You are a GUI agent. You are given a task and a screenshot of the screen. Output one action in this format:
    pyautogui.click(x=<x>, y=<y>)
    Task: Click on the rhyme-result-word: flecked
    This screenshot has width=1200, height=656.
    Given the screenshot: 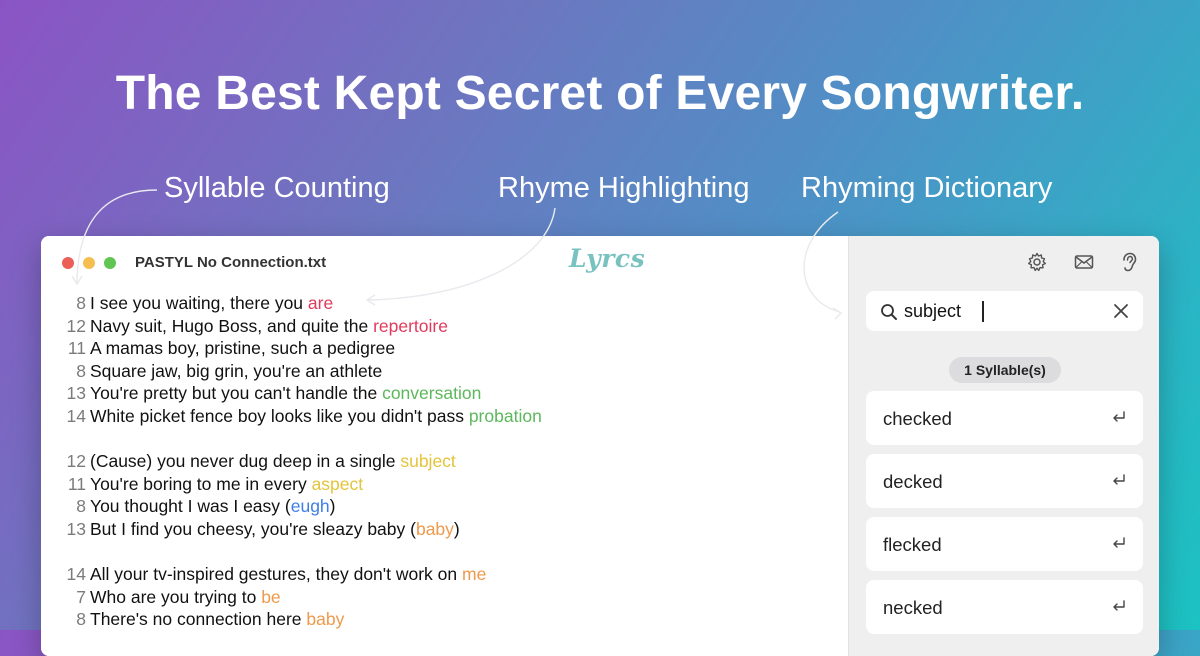 What is the action you would take?
    pyautogui.click(x=912, y=544)
    